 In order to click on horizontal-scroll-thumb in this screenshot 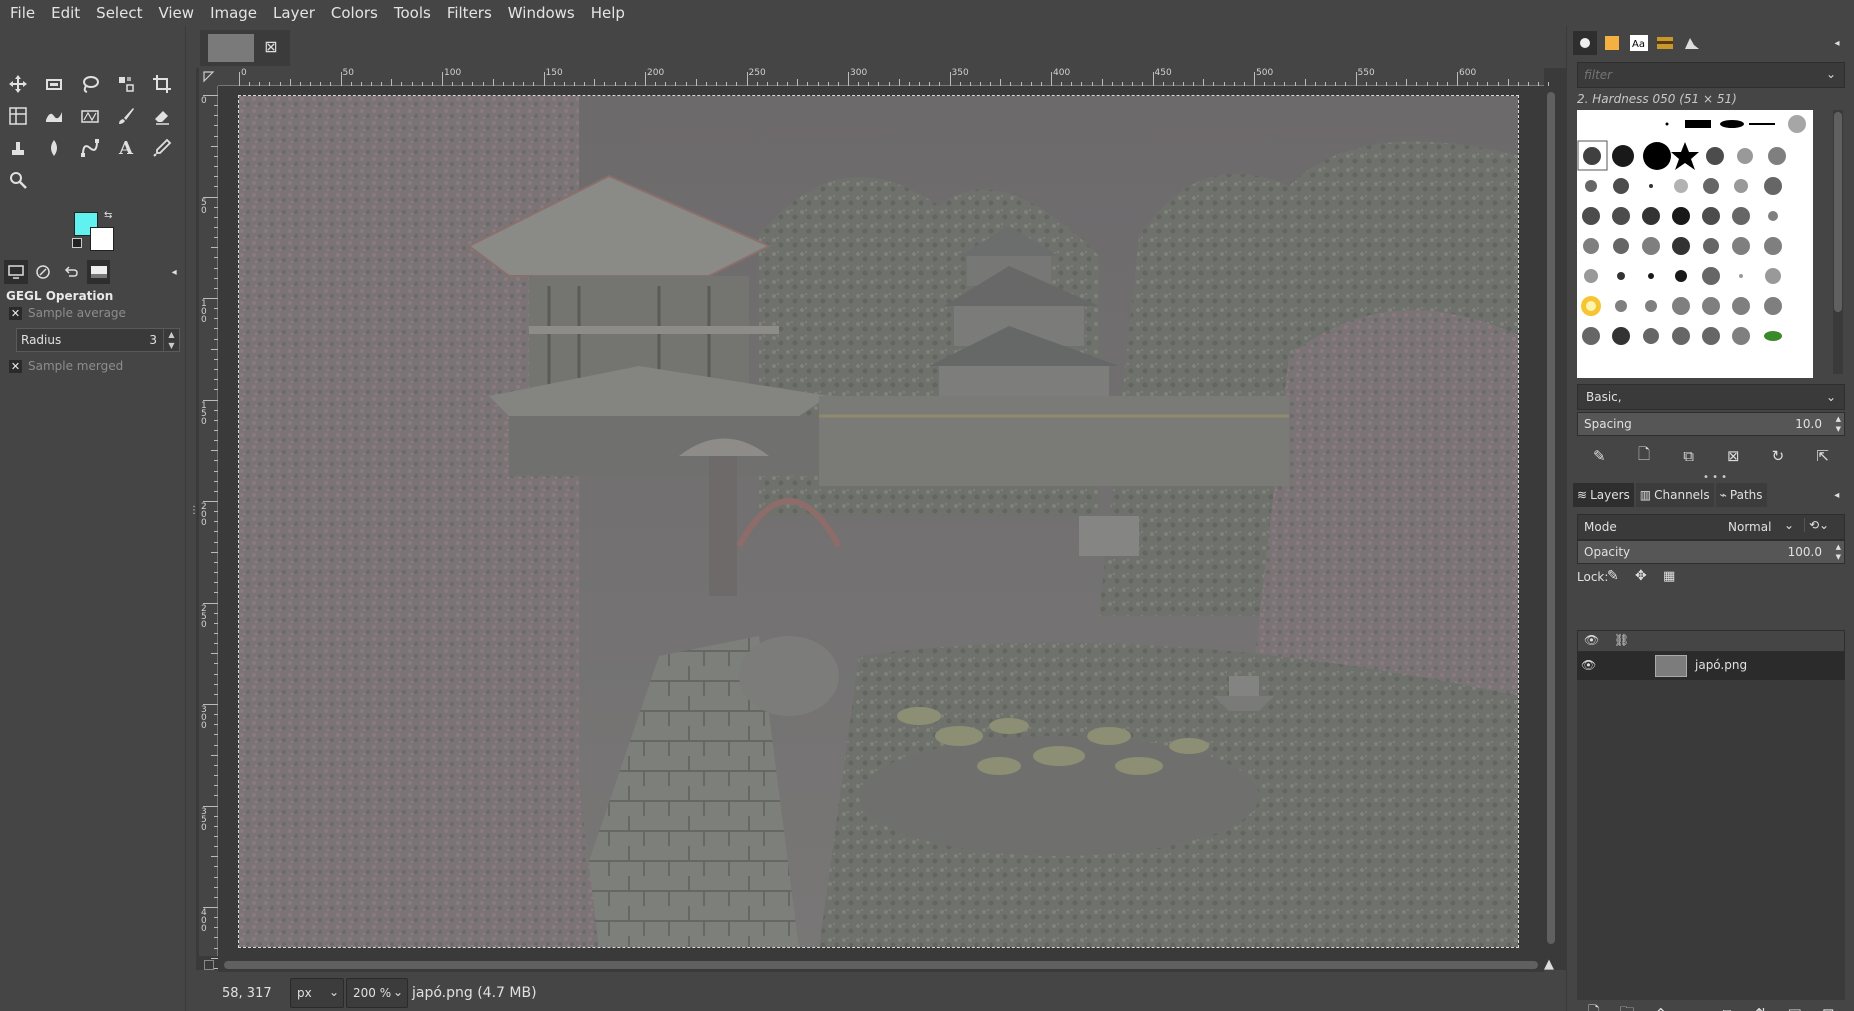, I will do `click(881, 965)`.